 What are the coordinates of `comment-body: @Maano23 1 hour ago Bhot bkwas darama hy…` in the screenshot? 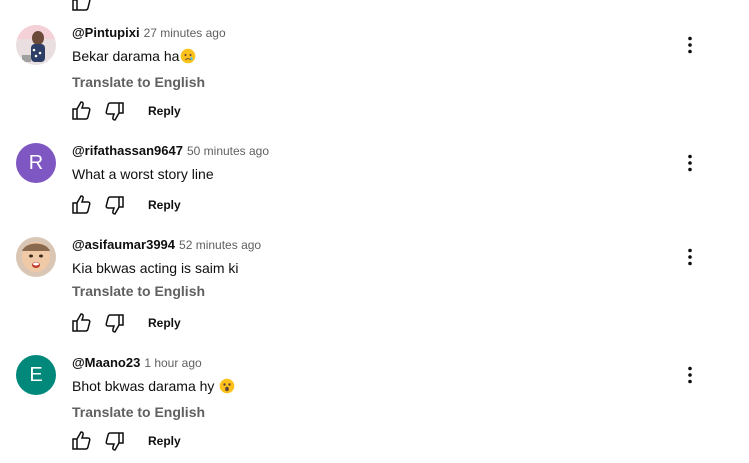 It's located at (372, 388).